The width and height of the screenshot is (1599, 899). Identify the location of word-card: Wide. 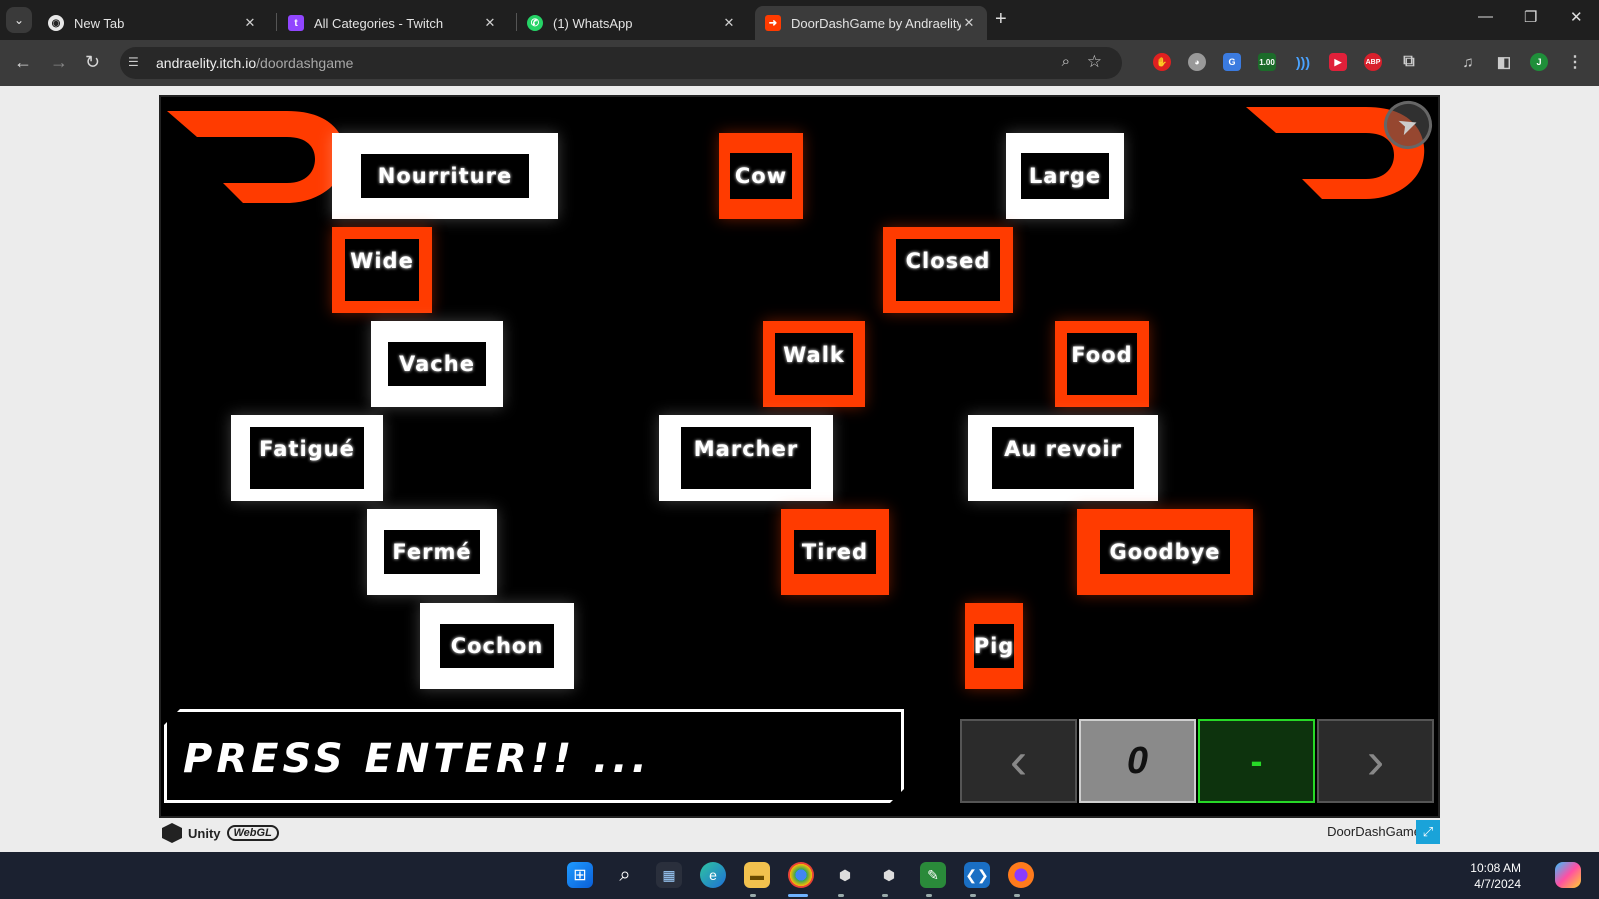
(382, 270).